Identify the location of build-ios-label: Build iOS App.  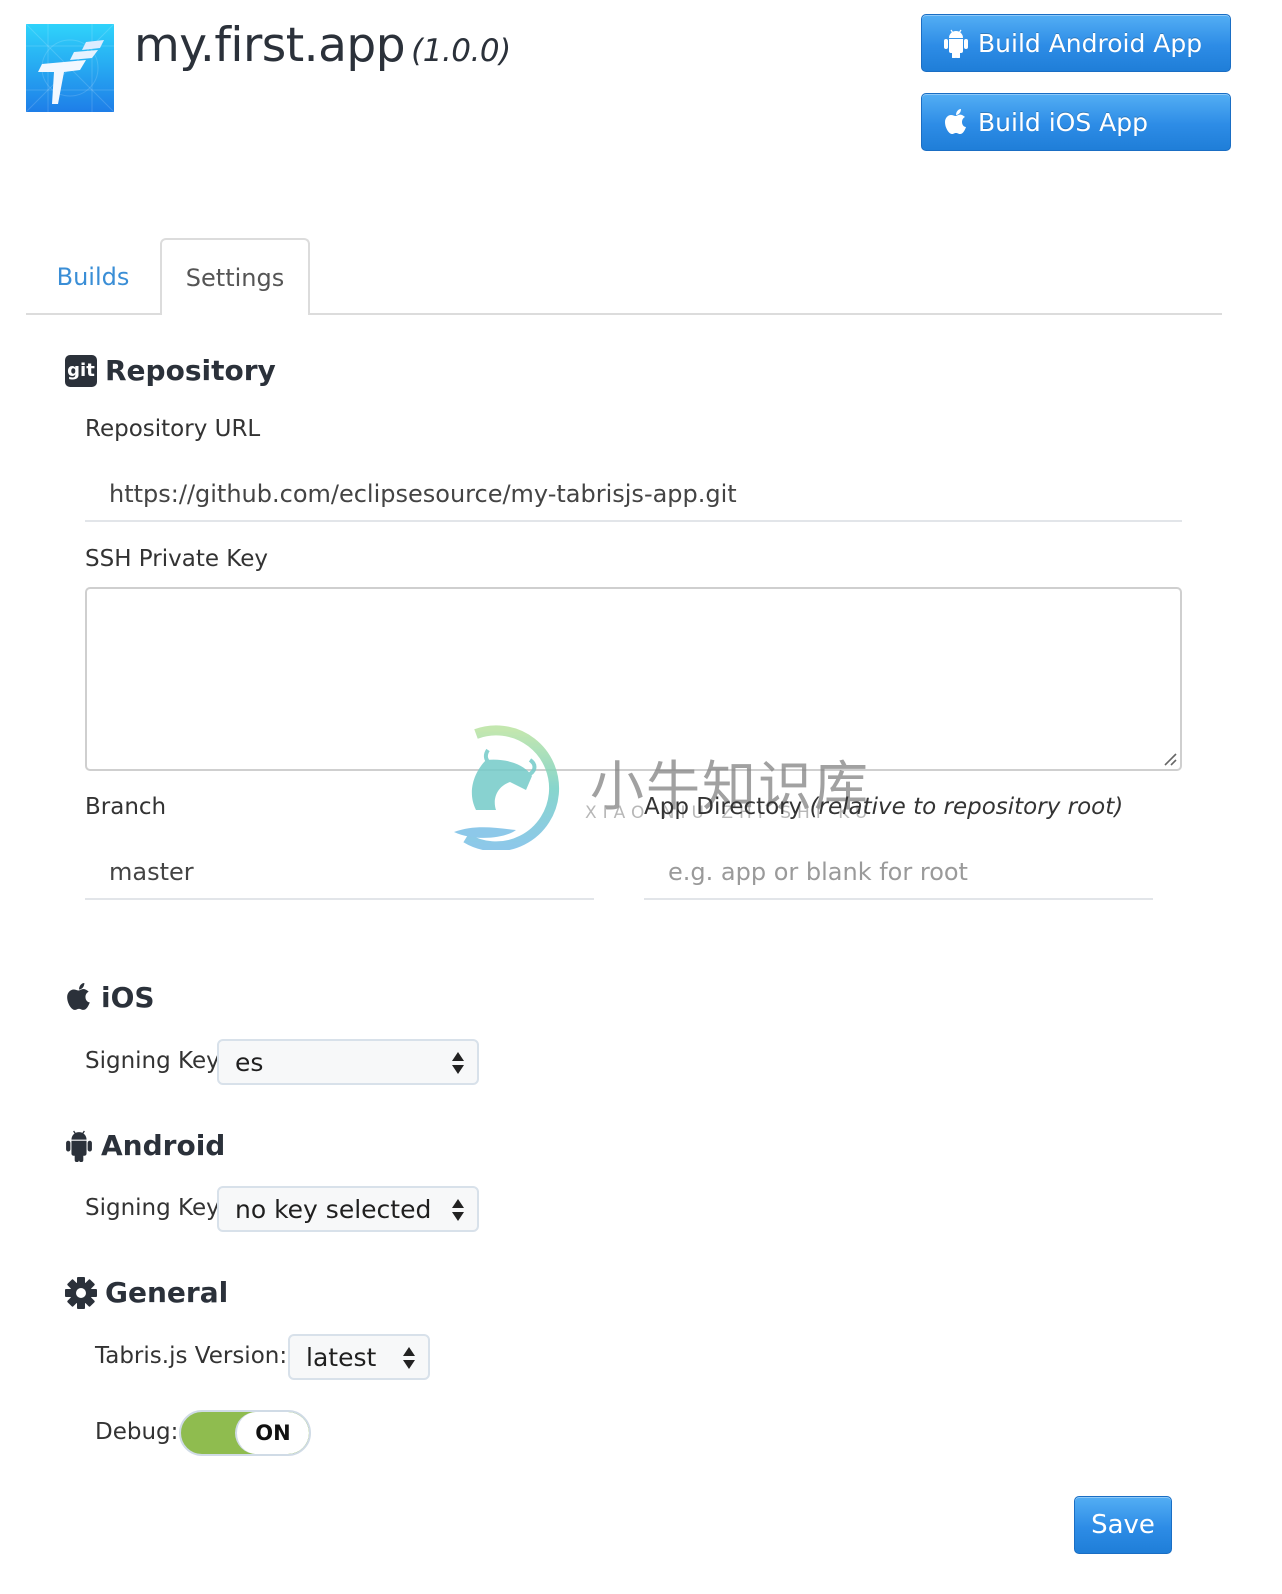
(1063, 122).